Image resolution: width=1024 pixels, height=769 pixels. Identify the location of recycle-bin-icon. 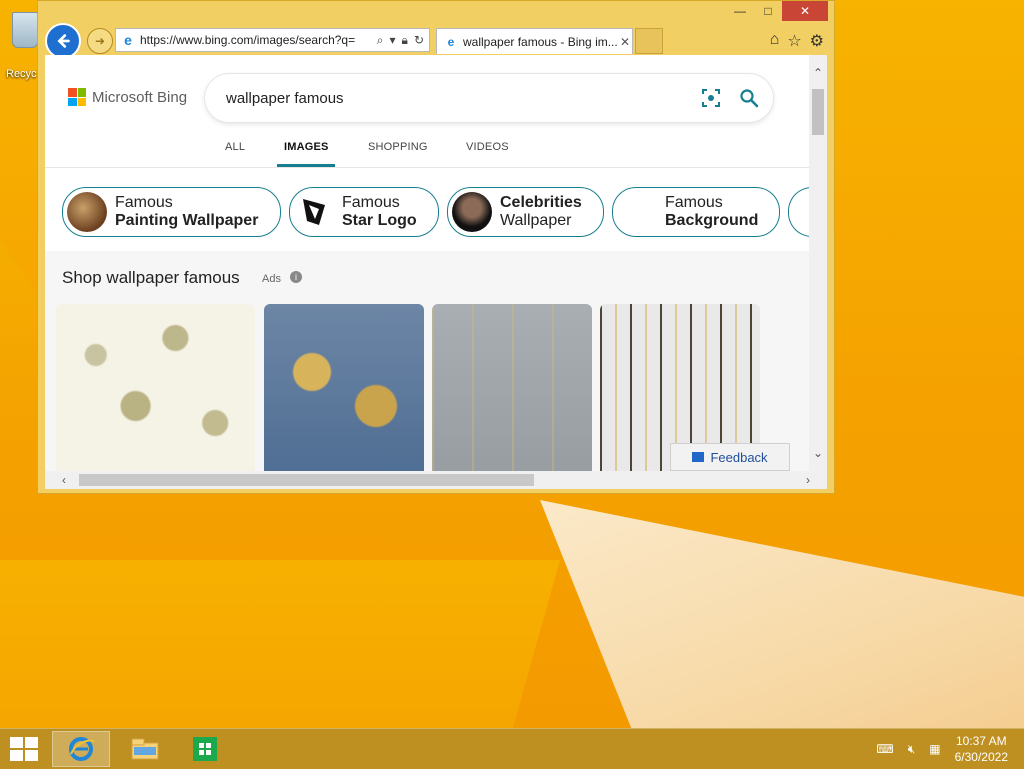
(25, 30).